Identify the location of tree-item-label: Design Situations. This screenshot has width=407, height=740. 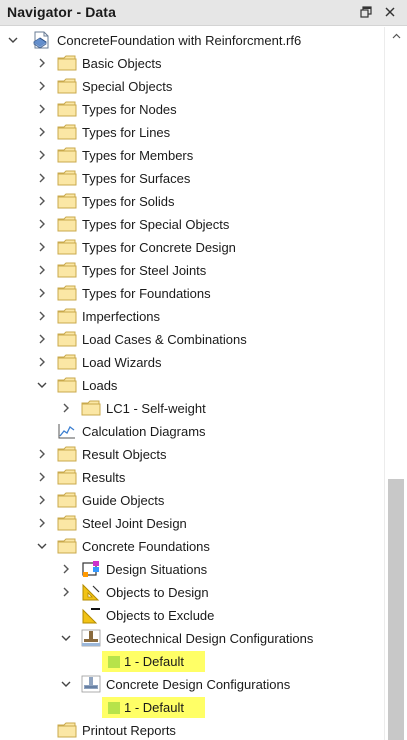
(157, 569).